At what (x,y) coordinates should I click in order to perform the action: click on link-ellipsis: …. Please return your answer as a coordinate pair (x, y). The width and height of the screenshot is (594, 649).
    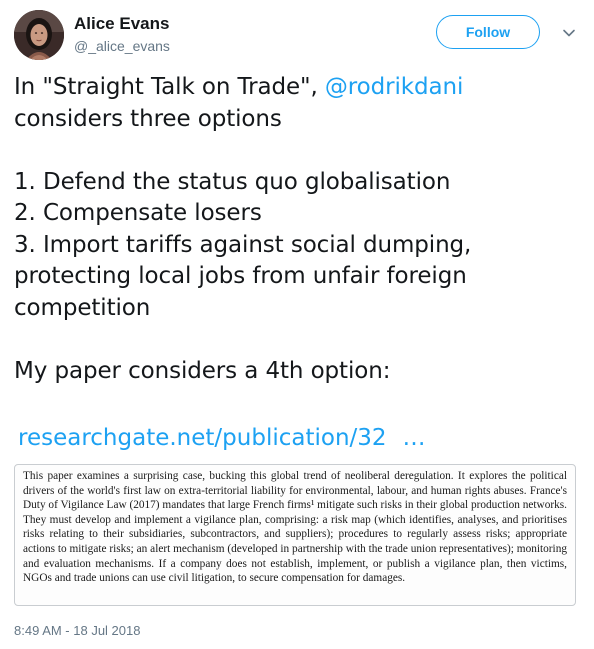
    Looking at the image, I should click on (414, 438).